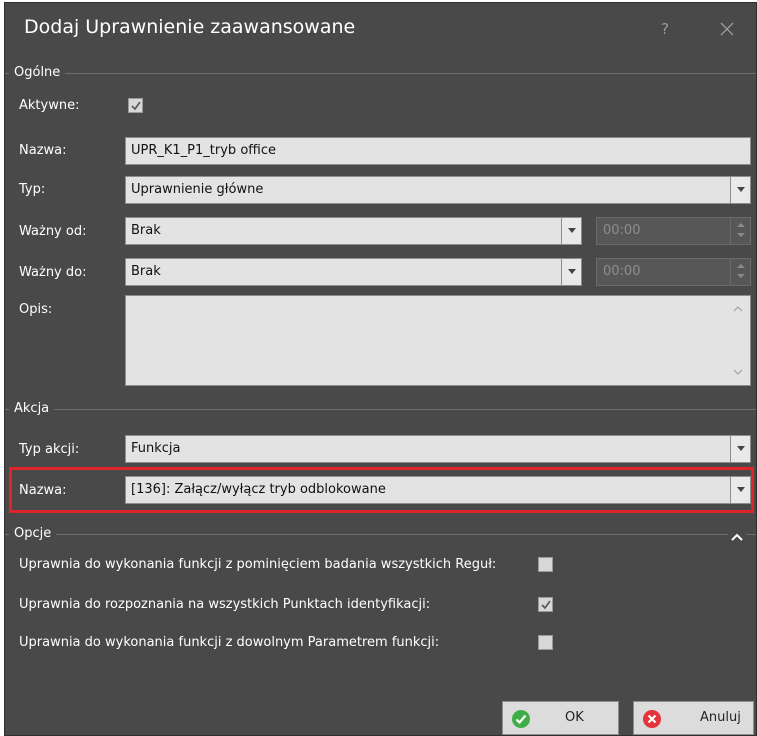  I want to click on cancel-button: Anuluj, so click(693, 718).